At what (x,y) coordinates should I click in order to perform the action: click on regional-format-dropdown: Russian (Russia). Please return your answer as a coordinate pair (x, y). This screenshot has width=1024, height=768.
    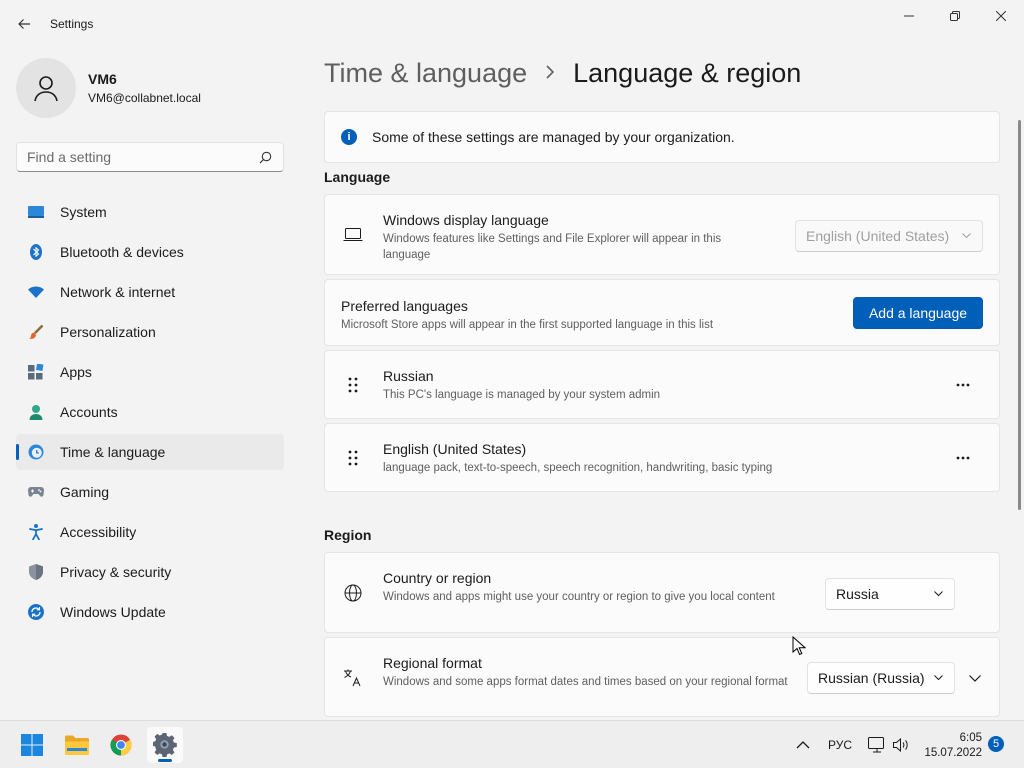
    Looking at the image, I should click on (881, 678).